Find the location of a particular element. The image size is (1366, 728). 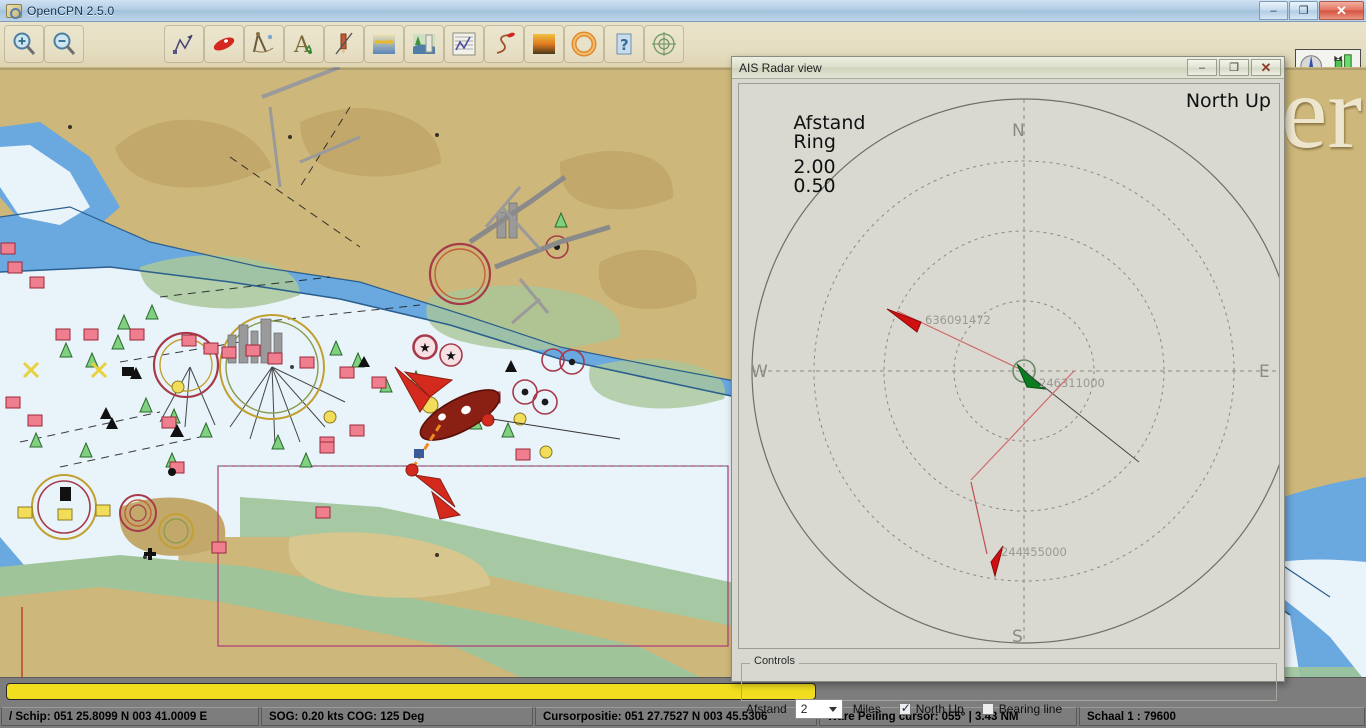

checkbox-unchecked-icon is located at coordinates (987, 709).